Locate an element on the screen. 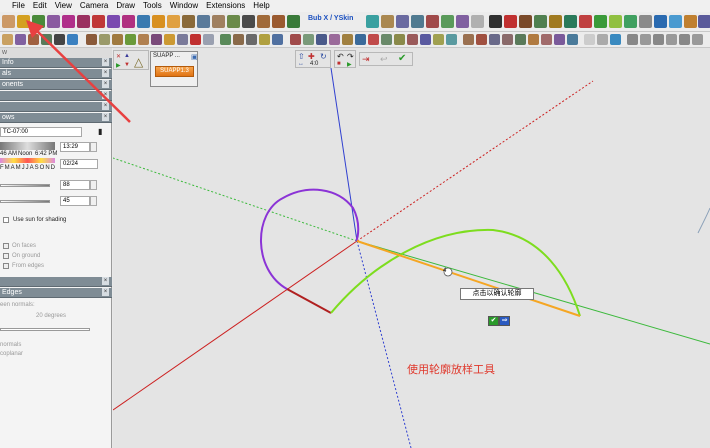 This screenshot has width=710, height=448. beam-icon is located at coordinates (386, 39).